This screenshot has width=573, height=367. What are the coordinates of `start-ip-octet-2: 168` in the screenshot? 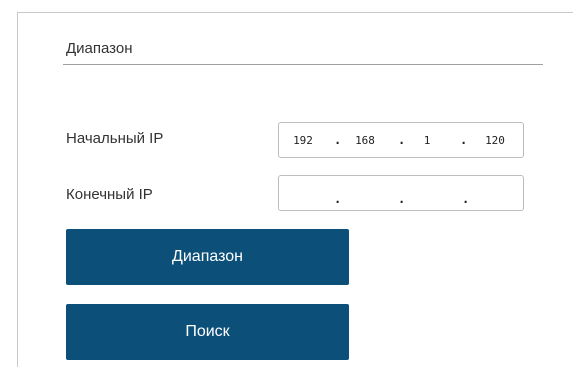 It's located at (365, 140).